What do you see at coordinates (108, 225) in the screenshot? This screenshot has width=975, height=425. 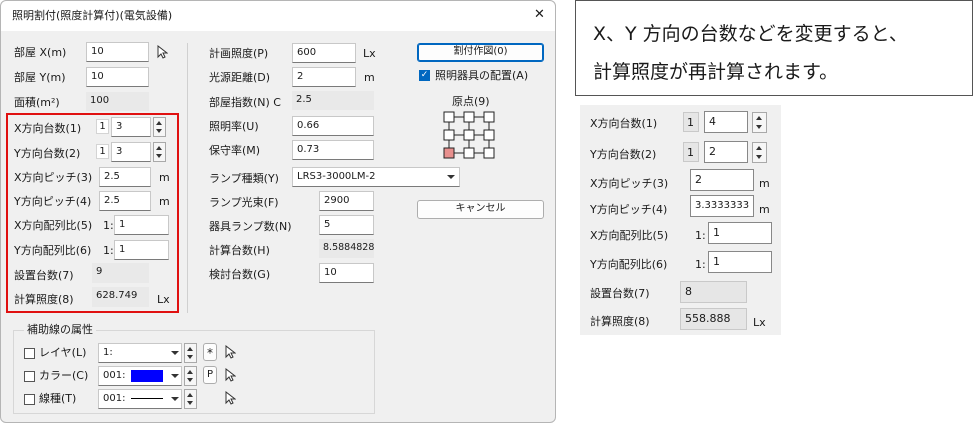 I see `x-ratio-prefix: 1:` at bounding box center [108, 225].